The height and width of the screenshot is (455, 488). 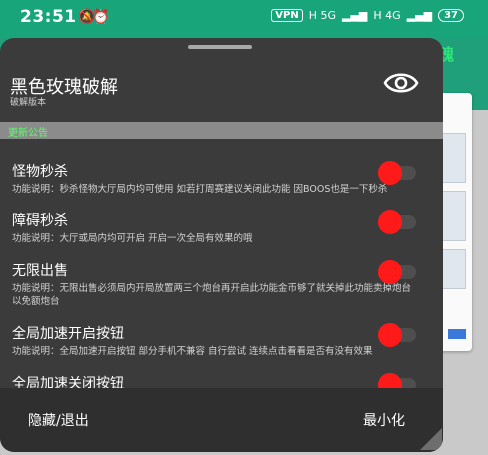 What do you see at coordinates (28, 103) in the screenshot?
I see `menu-subtitle: 破解版本` at bounding box center [28, 103].